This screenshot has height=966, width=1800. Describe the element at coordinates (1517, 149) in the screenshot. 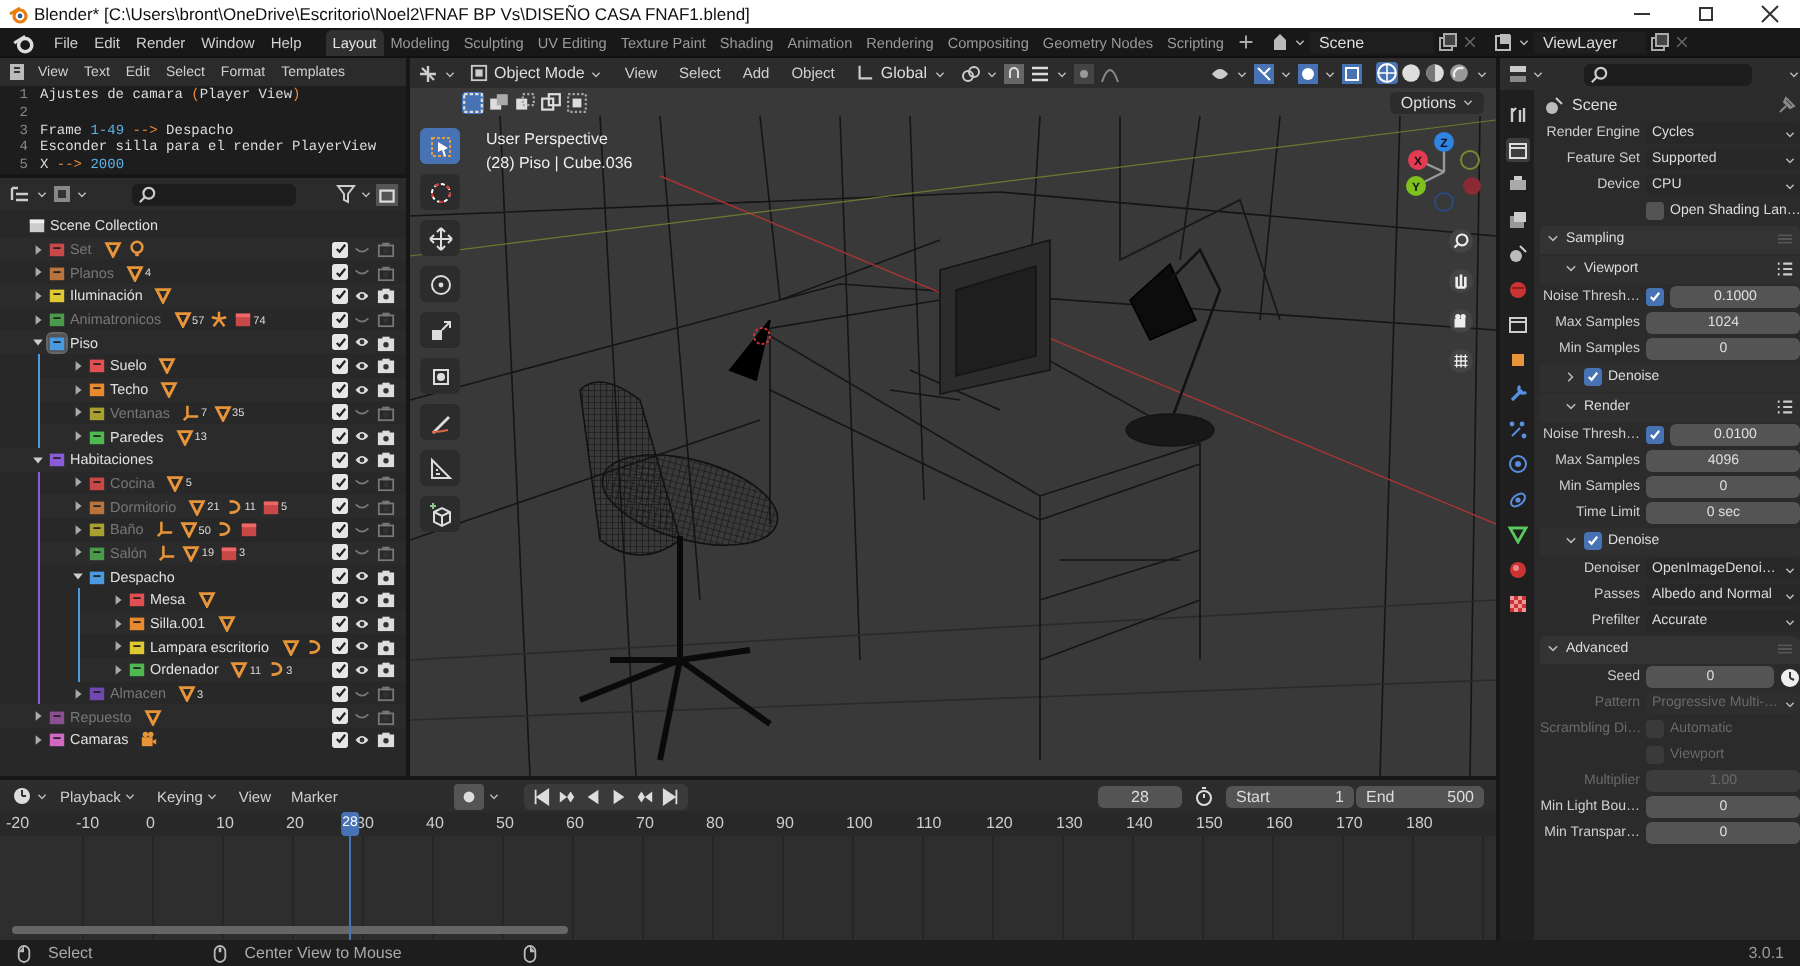

I see `render-icon` at that location.